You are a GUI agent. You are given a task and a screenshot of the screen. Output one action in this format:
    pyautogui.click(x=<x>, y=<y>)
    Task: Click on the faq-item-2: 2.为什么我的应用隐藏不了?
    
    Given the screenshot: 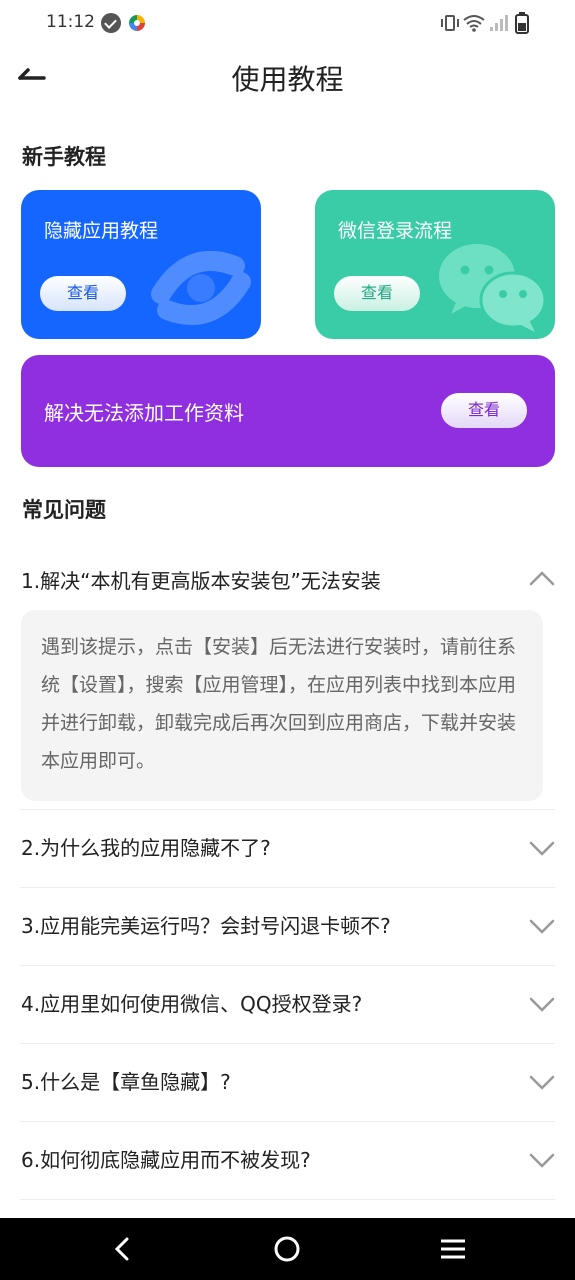 What is the action you would take?
    pyautogui.click(x=287, y=849)
    